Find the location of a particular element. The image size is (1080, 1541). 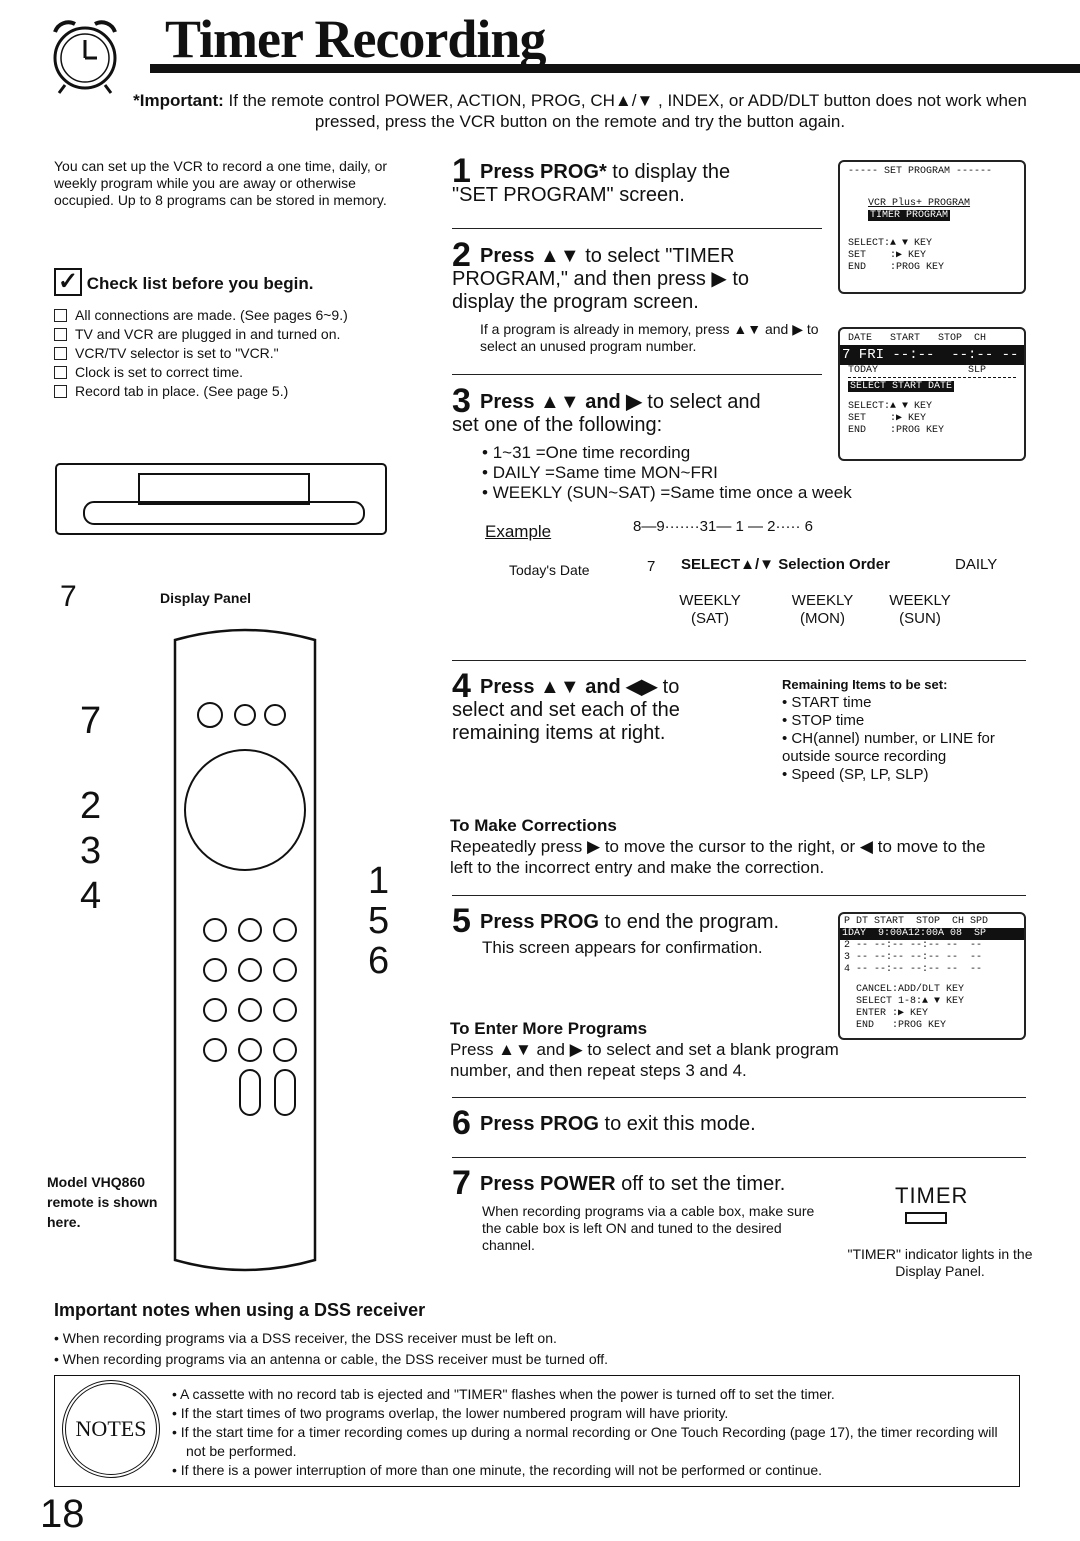

alarm-clock-icon is located at coordinates (85, 57).